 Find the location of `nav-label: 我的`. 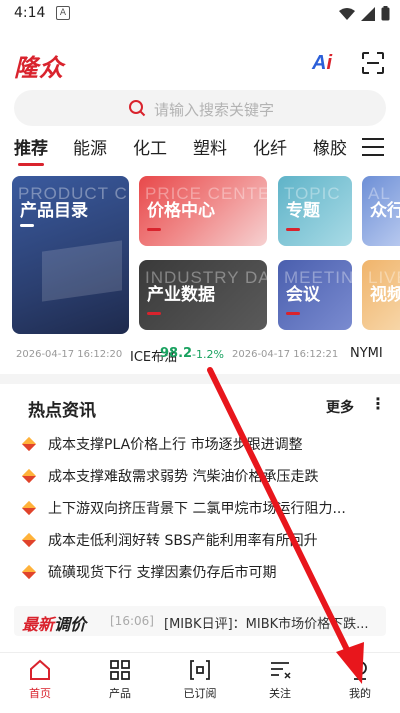

nav-label: 我的 is located at coordinates (360, 693).